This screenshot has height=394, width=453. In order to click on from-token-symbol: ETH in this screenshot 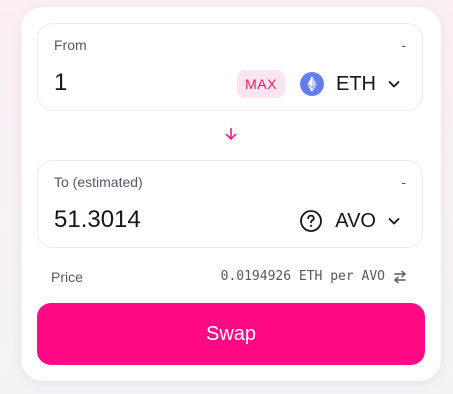, I will do `click(356, 83)`.